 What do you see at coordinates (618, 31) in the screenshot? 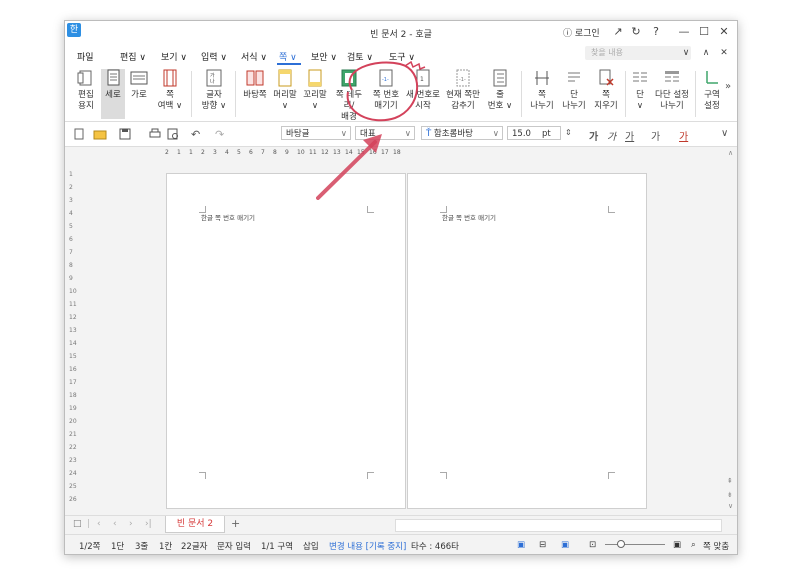
I see `expand-icon: ↗` at bounding box center [618, 31].